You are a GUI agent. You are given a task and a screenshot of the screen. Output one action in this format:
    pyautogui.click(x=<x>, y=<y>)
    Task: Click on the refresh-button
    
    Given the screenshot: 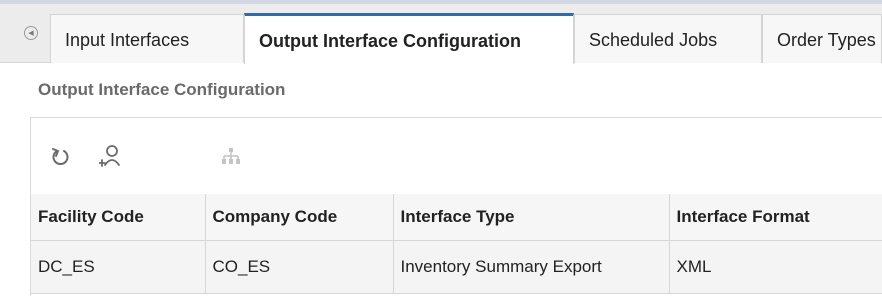 What is the action you would take?
    pyautogui.click(x=60, y=156)
    